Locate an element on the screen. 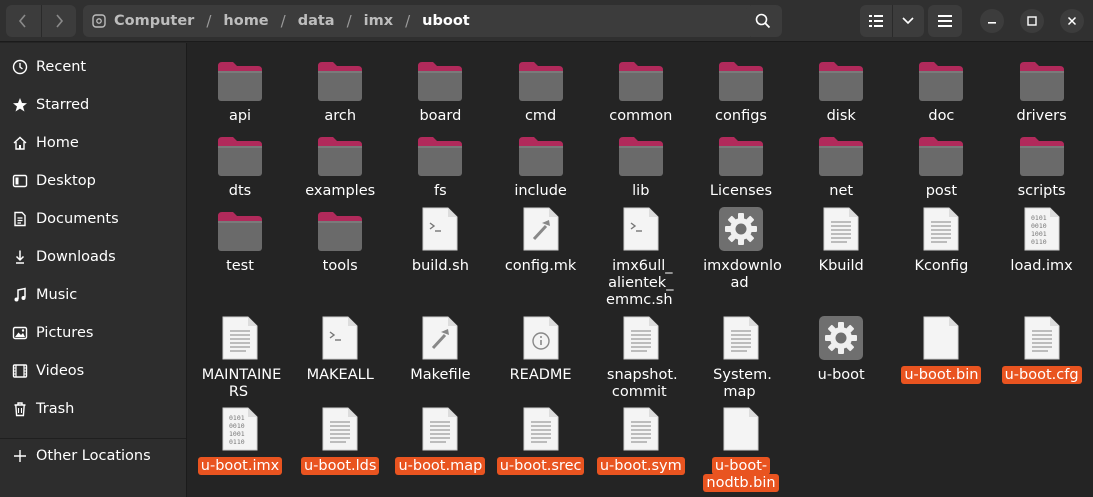 The height and width of the screenshot is (497, 1093). file-name-label: u-boot is located at coordinates (841, 375).